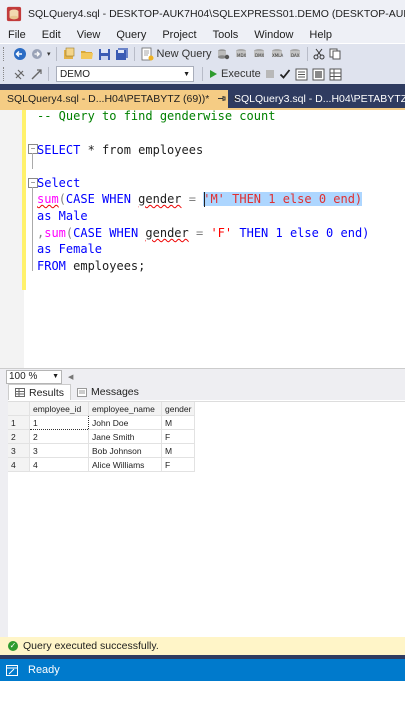  What do you see at coordinates (318, 74) in the screenshot?
I see `query-options-icon` at bounding box center [318, 74].